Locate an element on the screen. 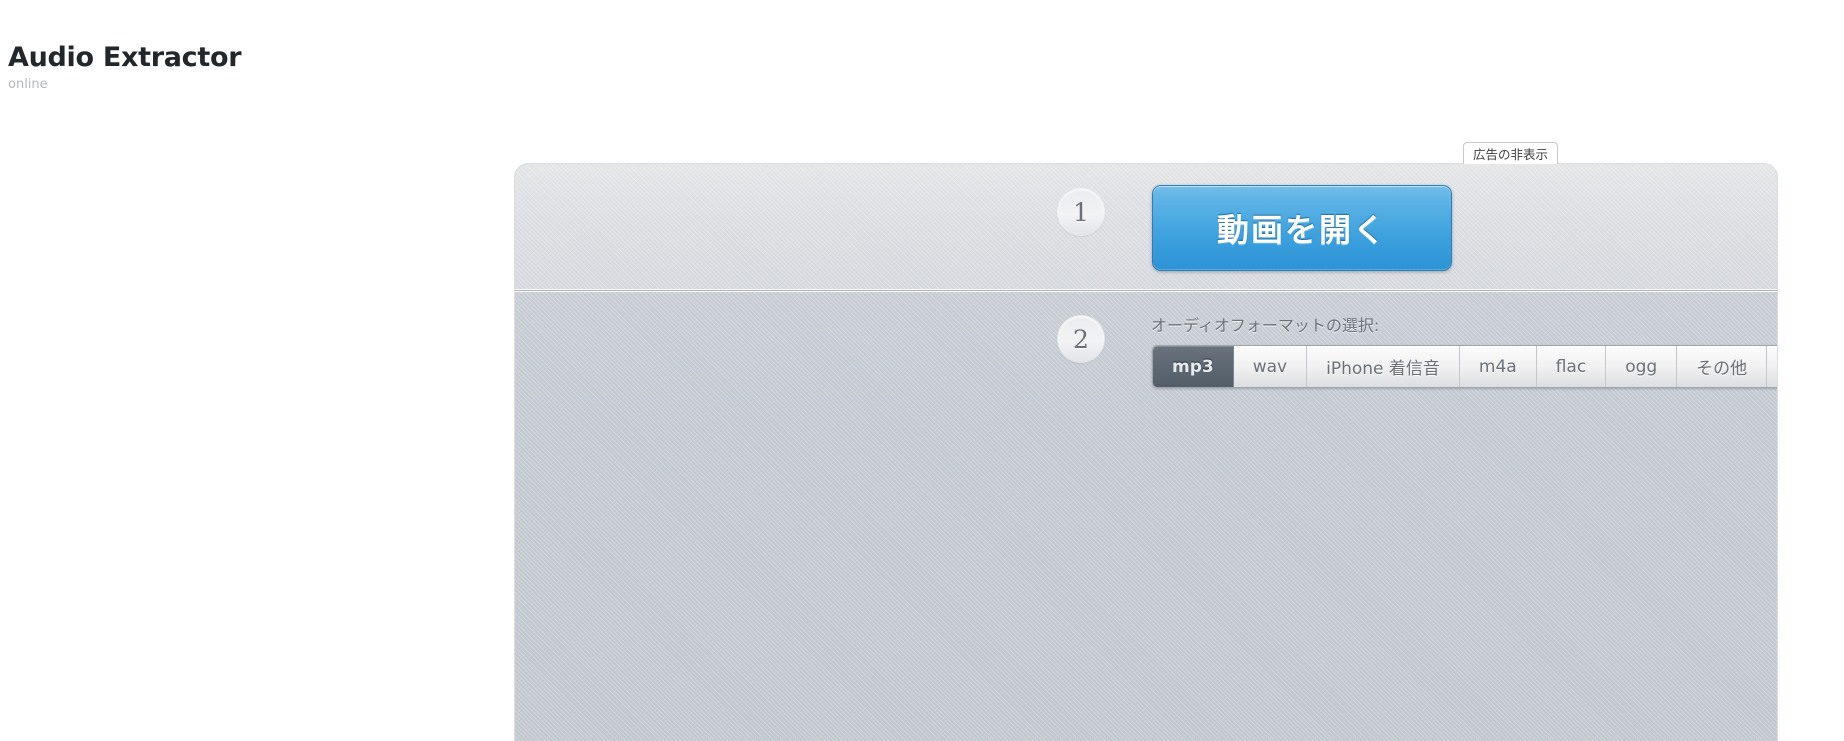  format-tab-mp3: mp3 is located at coordinates (1193, 366).